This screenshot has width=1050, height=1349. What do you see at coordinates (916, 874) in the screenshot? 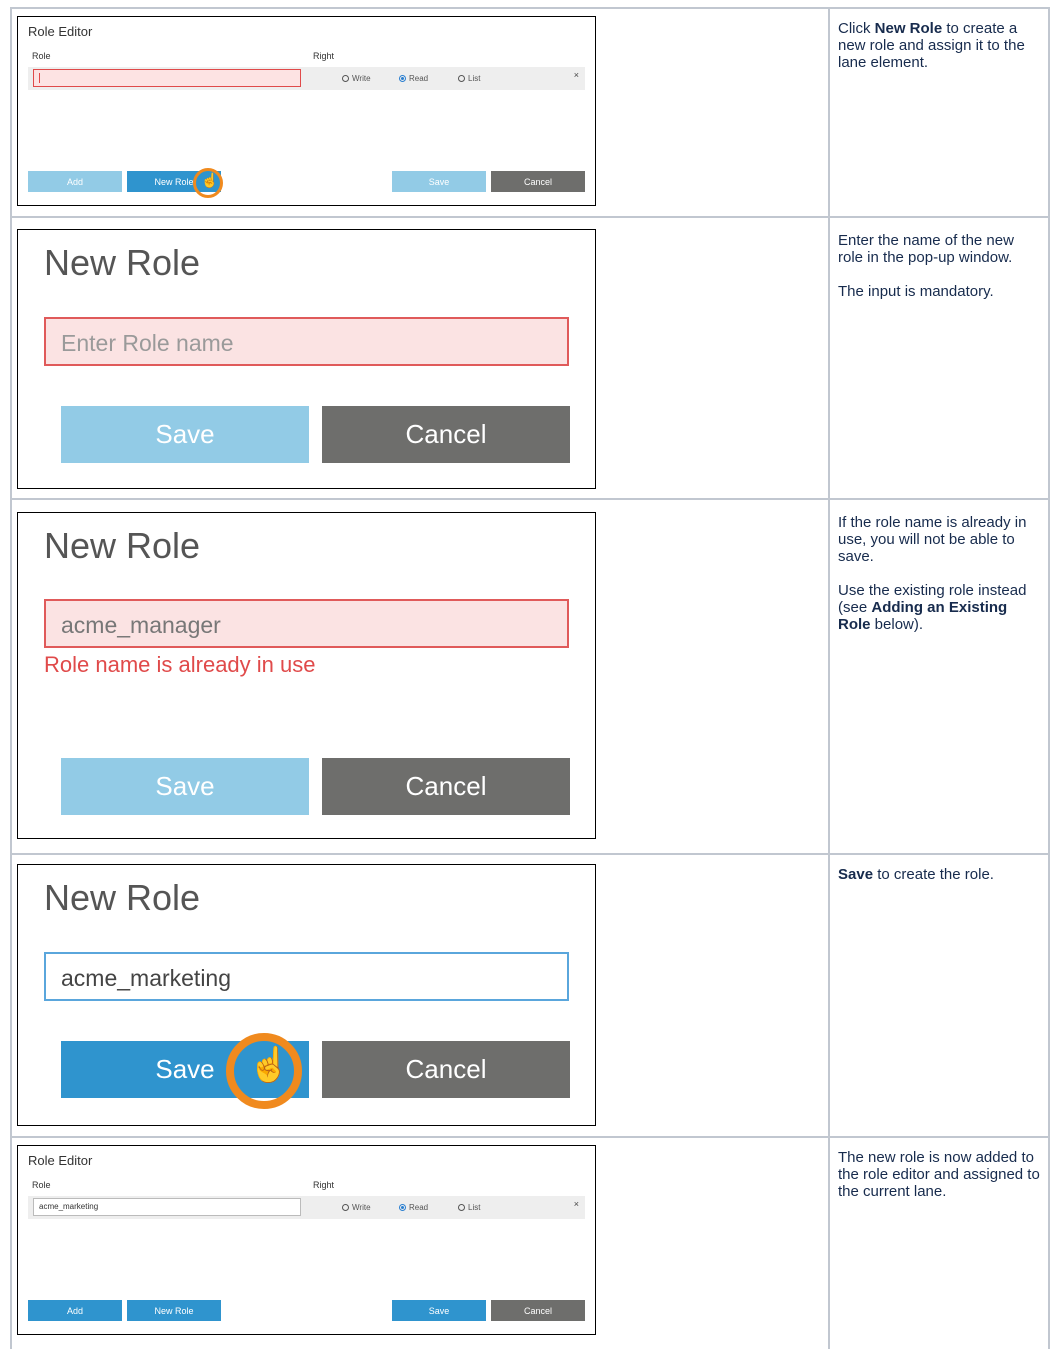
I see `instruction-paragraph: Save to create the role.` at bounding box center [916, 874].